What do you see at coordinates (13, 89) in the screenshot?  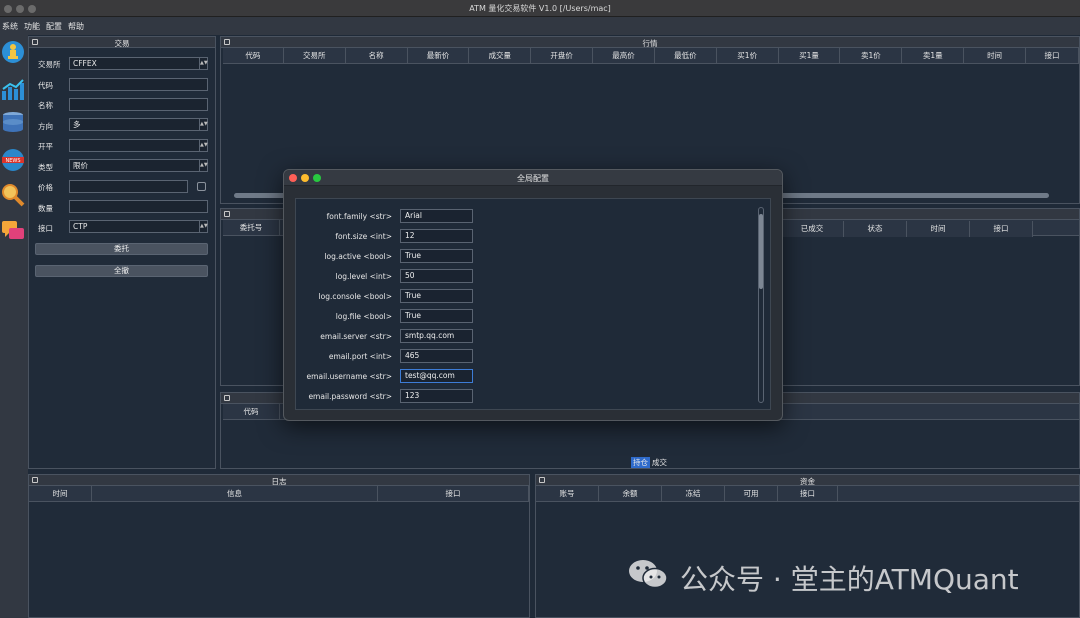 I see `bar-chart-icon` at bounding box center [13, 89].